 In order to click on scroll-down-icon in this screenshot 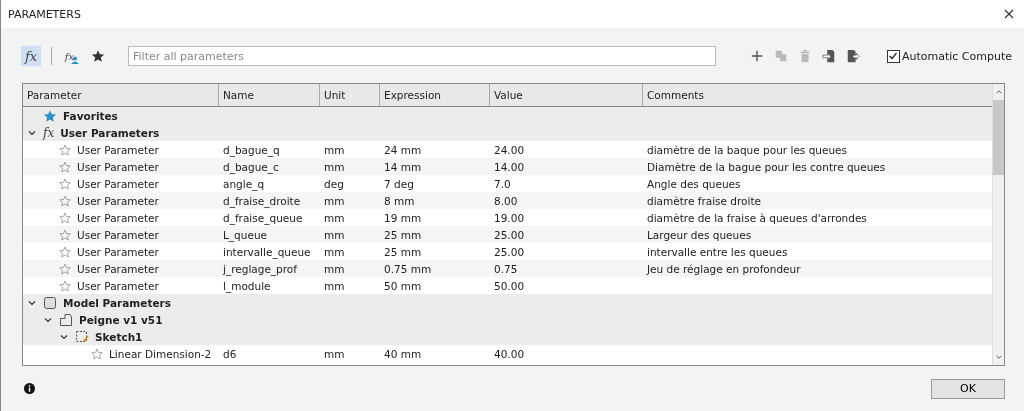, I will do `click(999, 357)`.